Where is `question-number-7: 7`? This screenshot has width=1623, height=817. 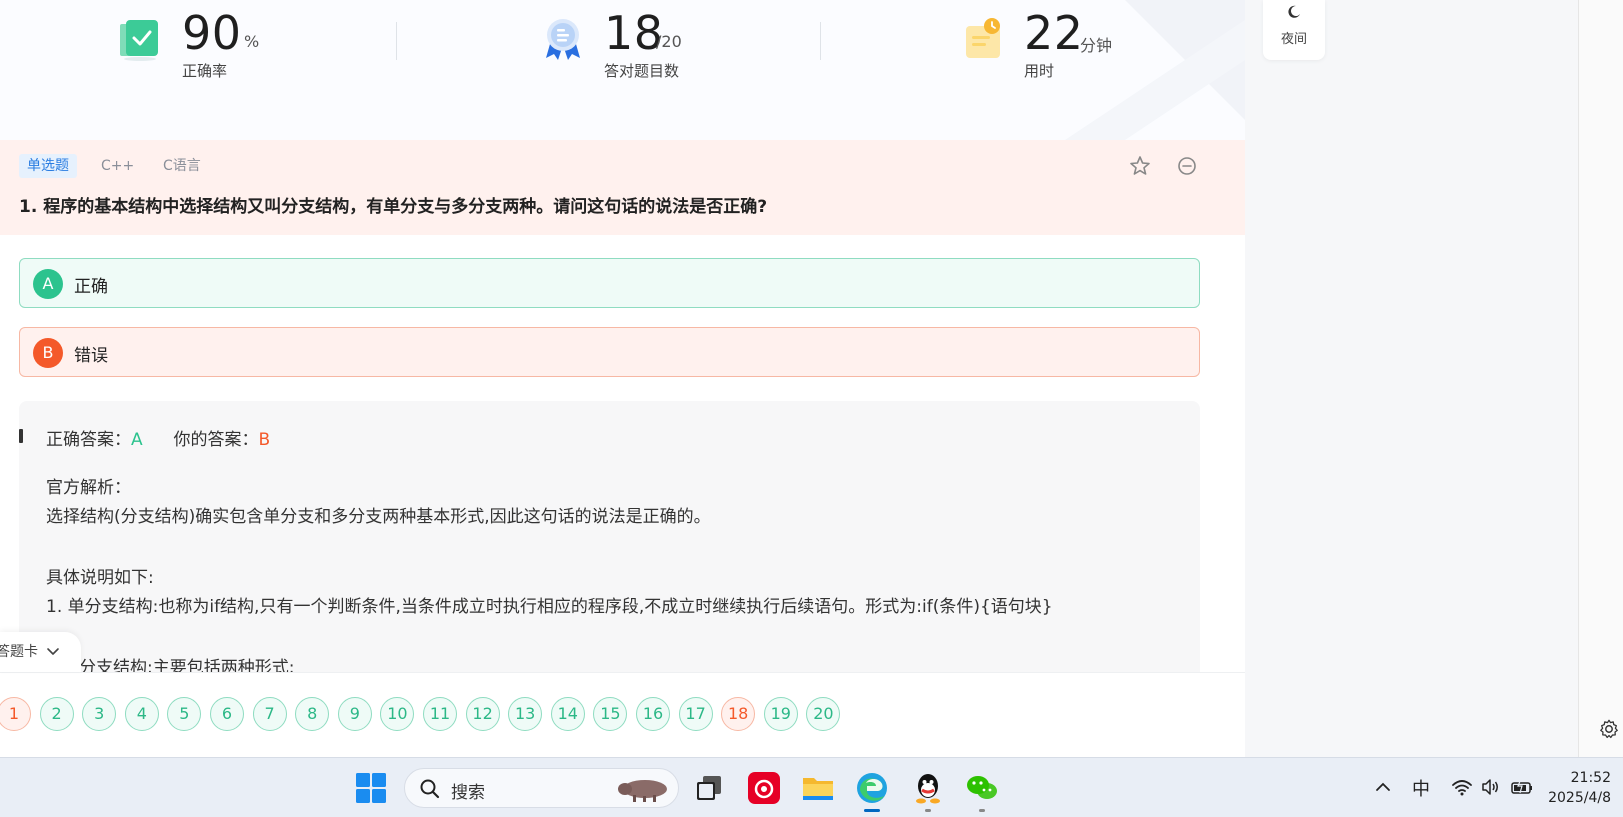 question-number-7: 7 is located at coordinates (269, 714).